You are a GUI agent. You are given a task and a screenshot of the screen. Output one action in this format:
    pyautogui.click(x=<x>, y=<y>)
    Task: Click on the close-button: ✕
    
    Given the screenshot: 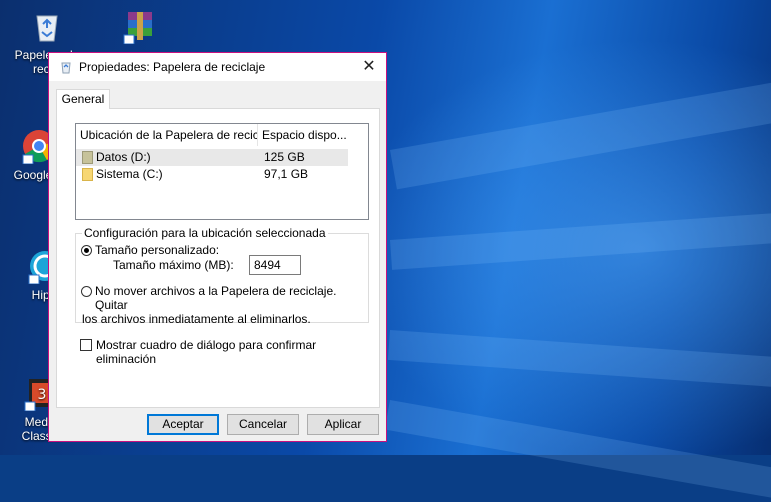 What is the action you would take?
    pyautogui.click(x=369, y=67)
    